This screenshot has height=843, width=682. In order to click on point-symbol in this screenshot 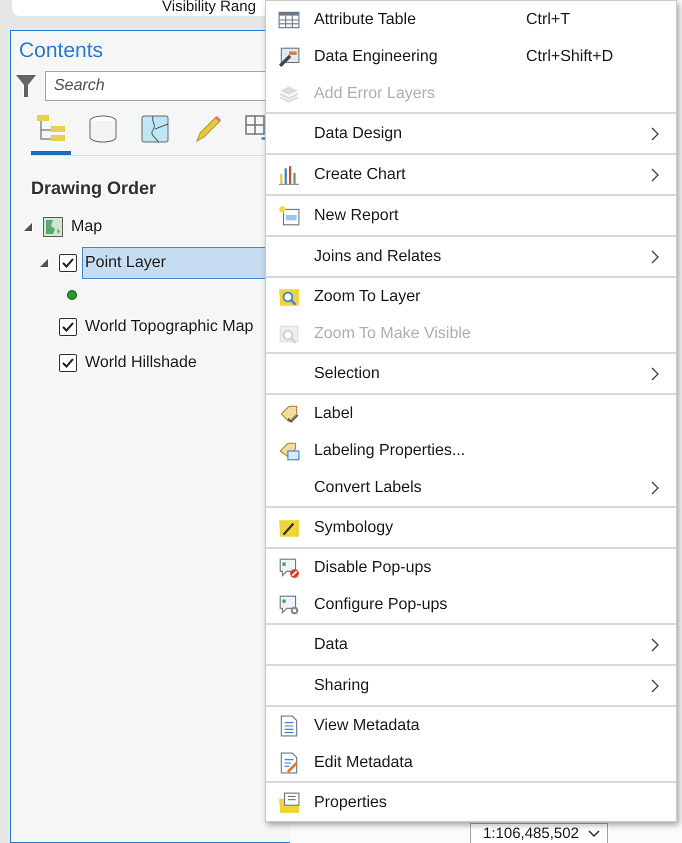, I will do `click(72, 295)`.